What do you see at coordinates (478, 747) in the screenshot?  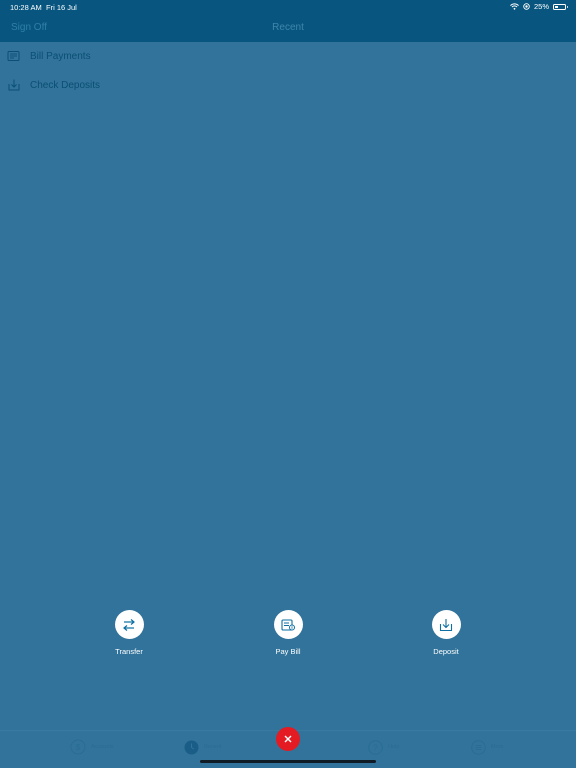 I see `menu-icon` at bounding box center [478, 747].